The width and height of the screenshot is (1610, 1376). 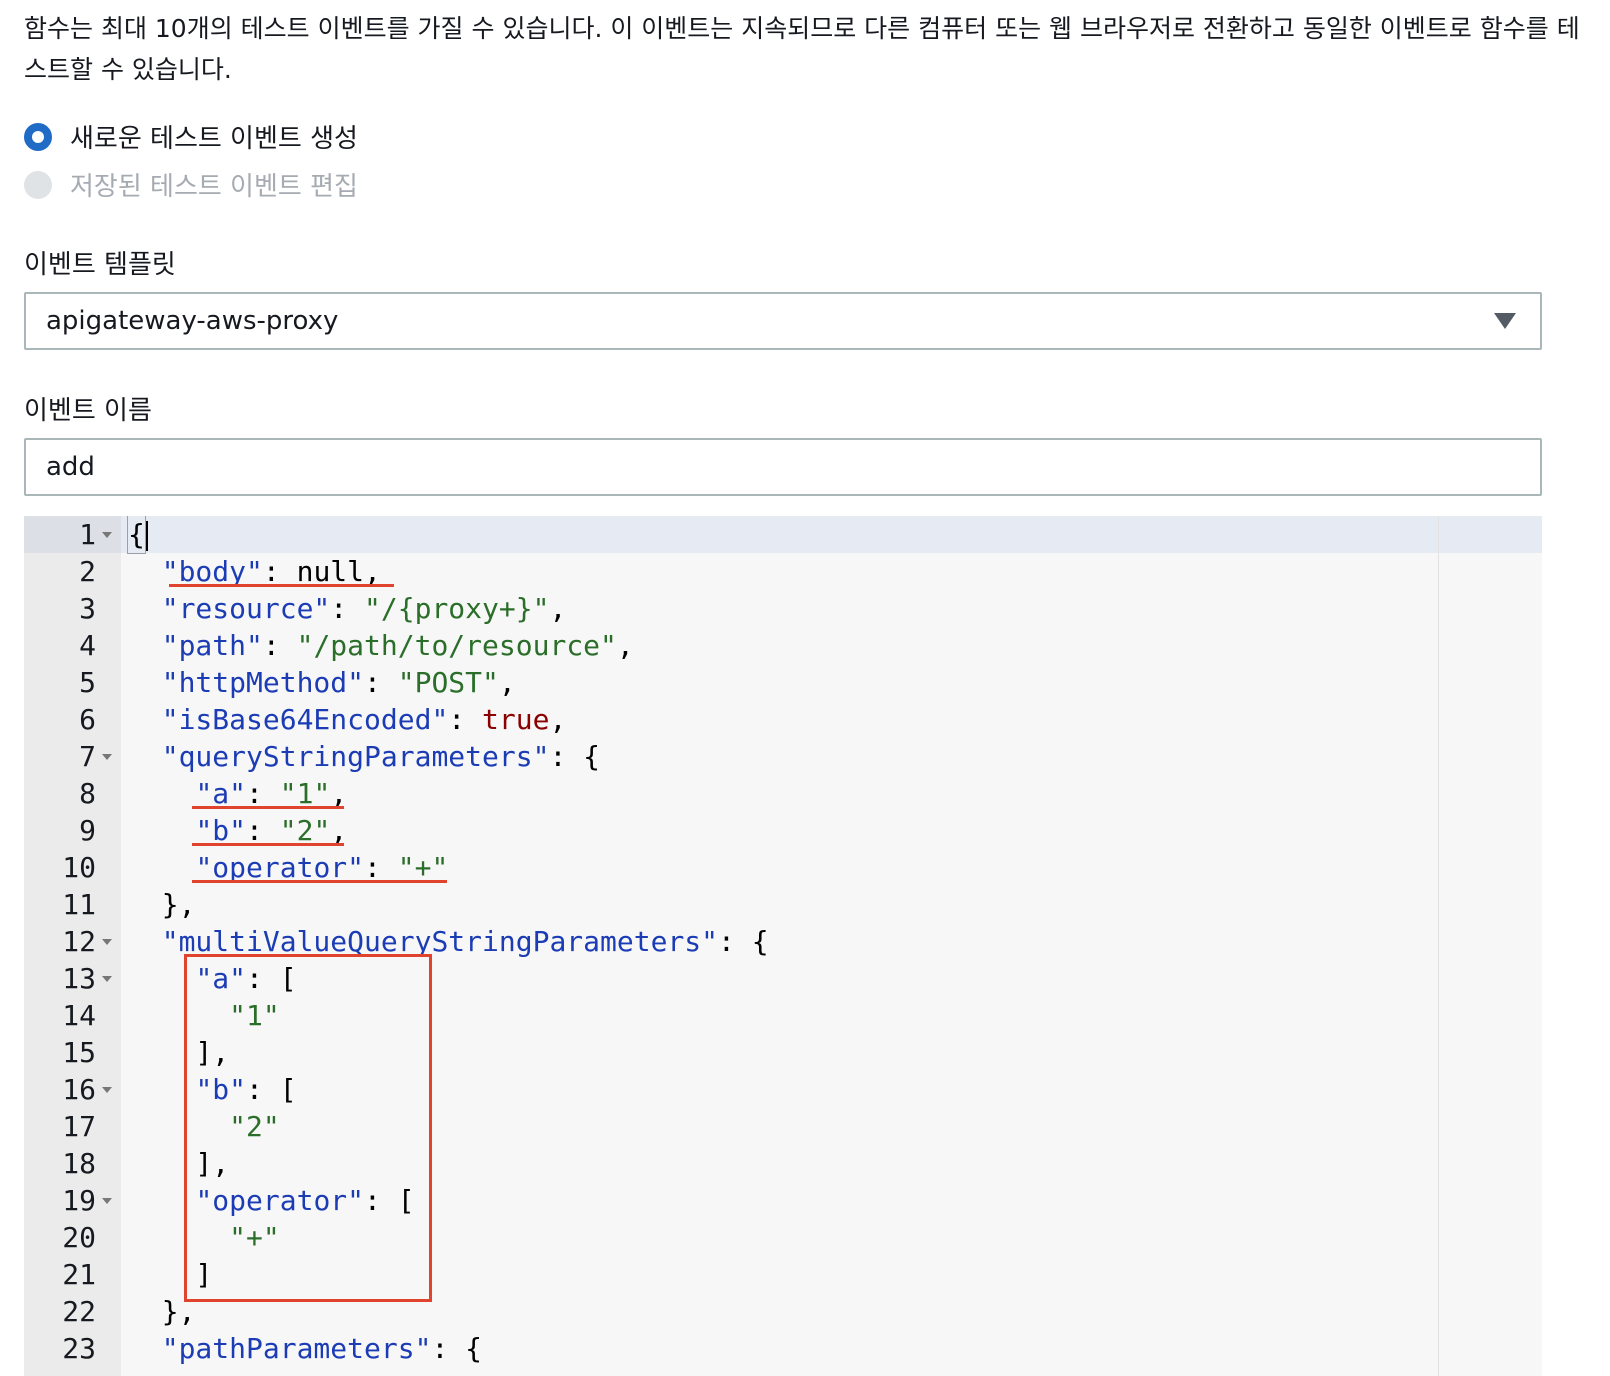 I want to click on event-name-input: add, so click(x=783, y=467).